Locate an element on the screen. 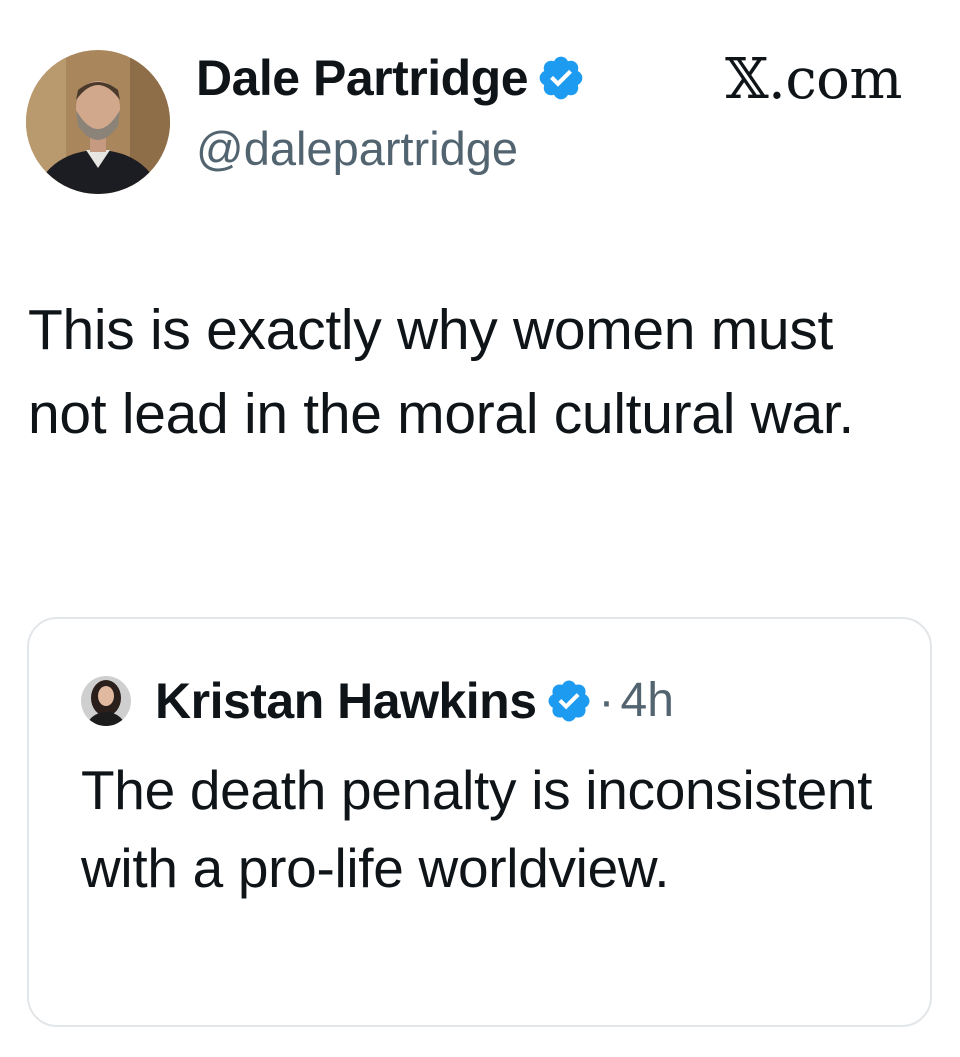 This screenshot has height=1057, width=960. quoted-author-avatar is located at coordinates (106, 701).